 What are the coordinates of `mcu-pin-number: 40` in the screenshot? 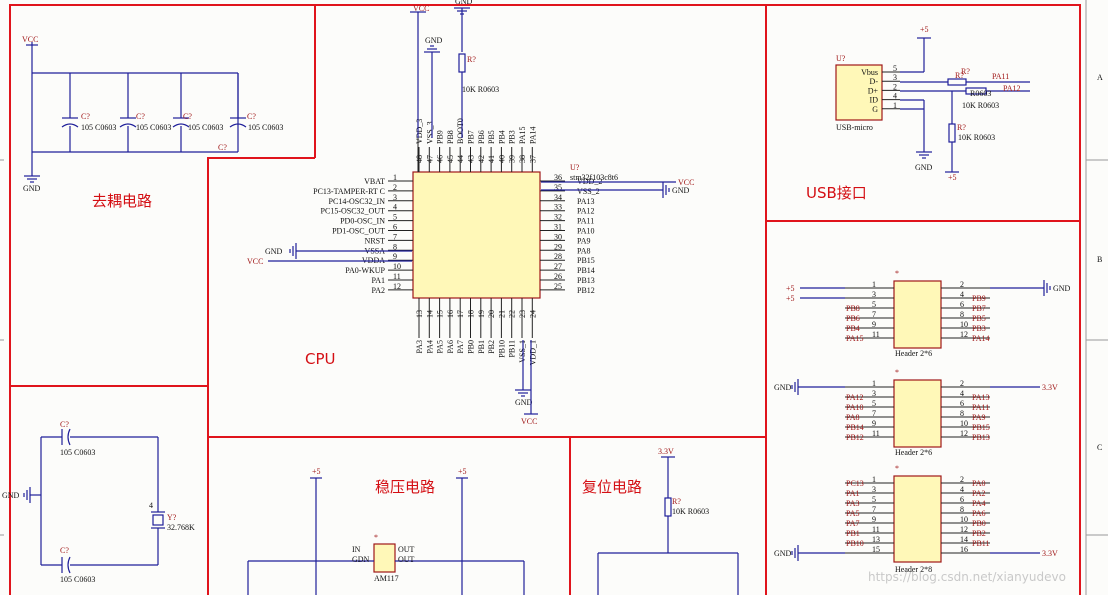 It's located at (501, 159).